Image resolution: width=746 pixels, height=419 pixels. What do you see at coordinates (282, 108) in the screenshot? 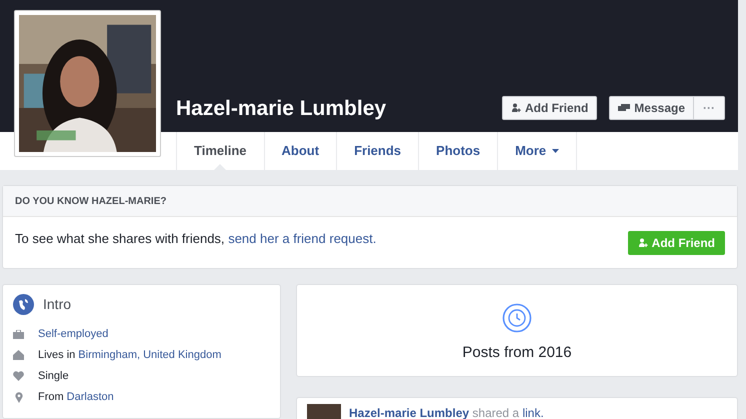
I see `profile-name: Hazel-marie Lumbley` at bounding box center [282, 108].